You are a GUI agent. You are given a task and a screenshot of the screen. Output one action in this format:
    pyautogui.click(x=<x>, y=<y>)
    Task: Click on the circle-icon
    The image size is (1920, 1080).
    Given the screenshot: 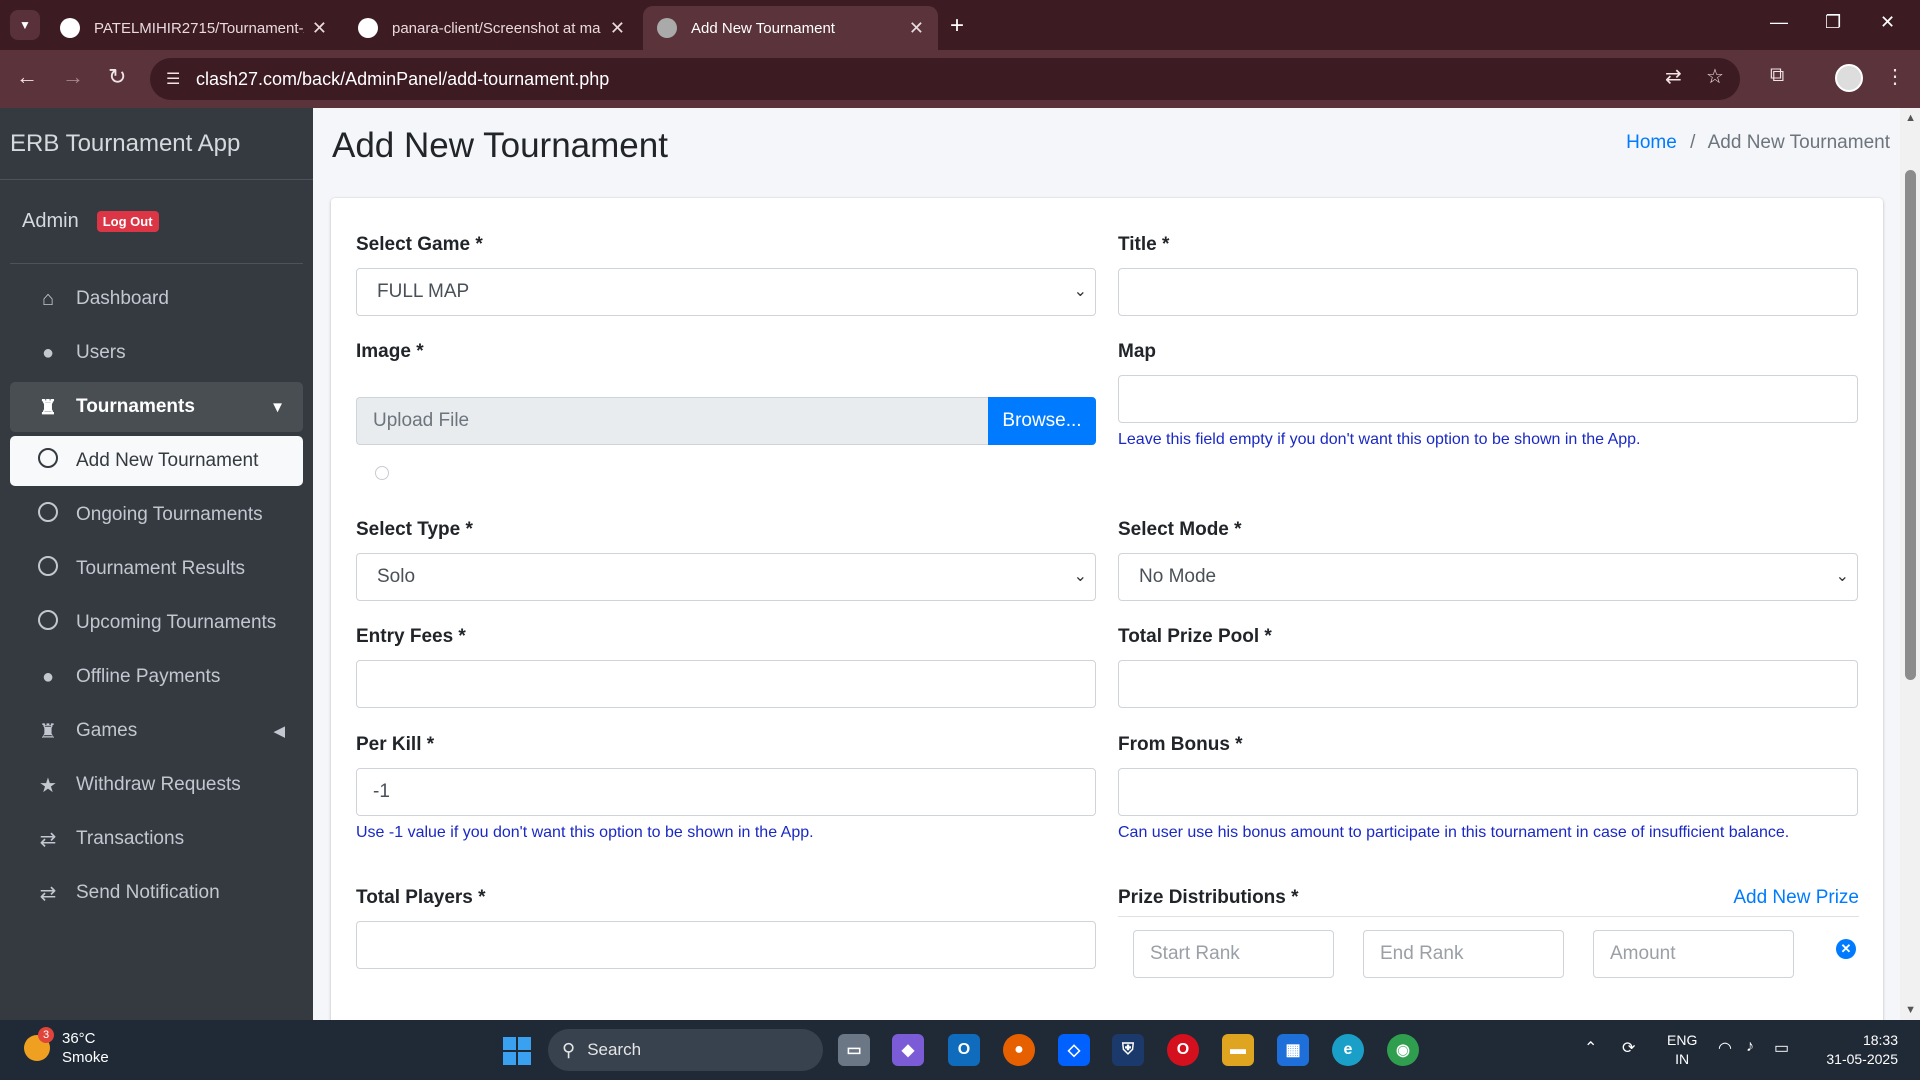 What is the action you would take?
    pyautogui.click(x=48, y=623)
    